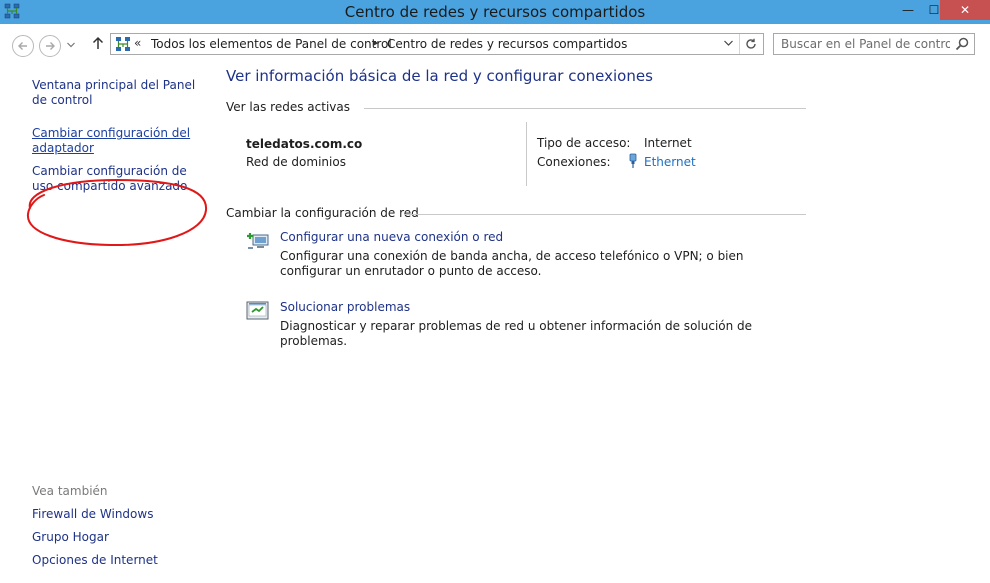 This screenshot has width=990, height=583. I want to click on network-category: Red de dominios, so click(296, 162).